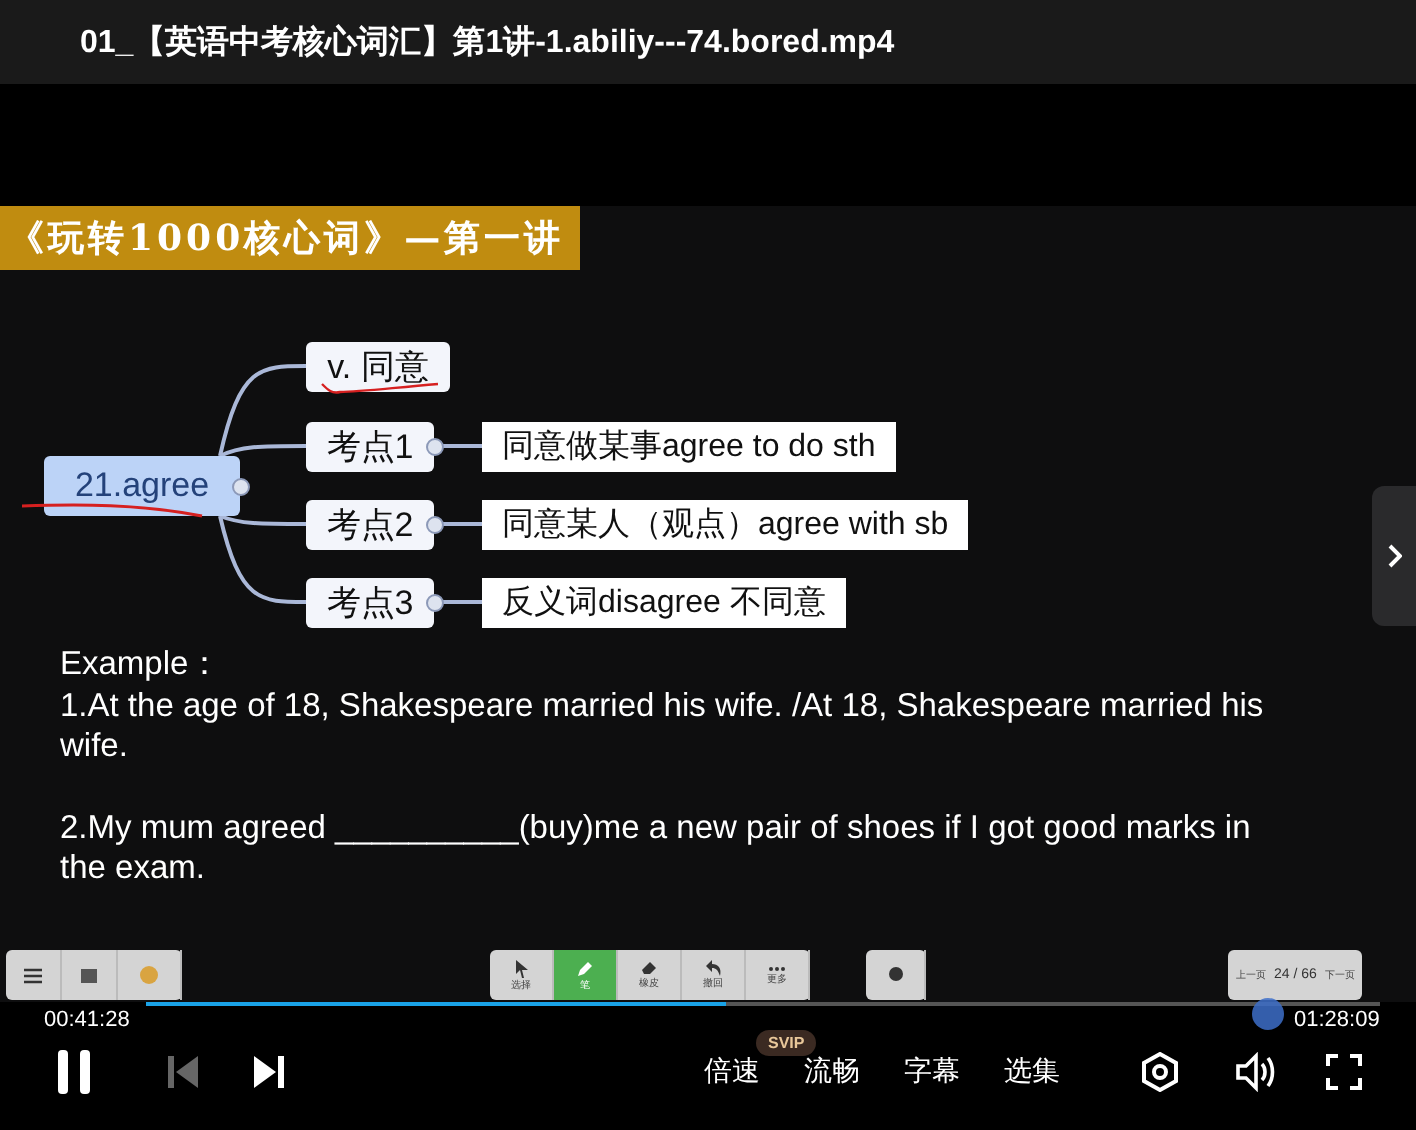 This screenshot has height=1130, width=1416. I want to click on mindmap-detail: 同意某人（观点）agree with sb, so click(725, 525).